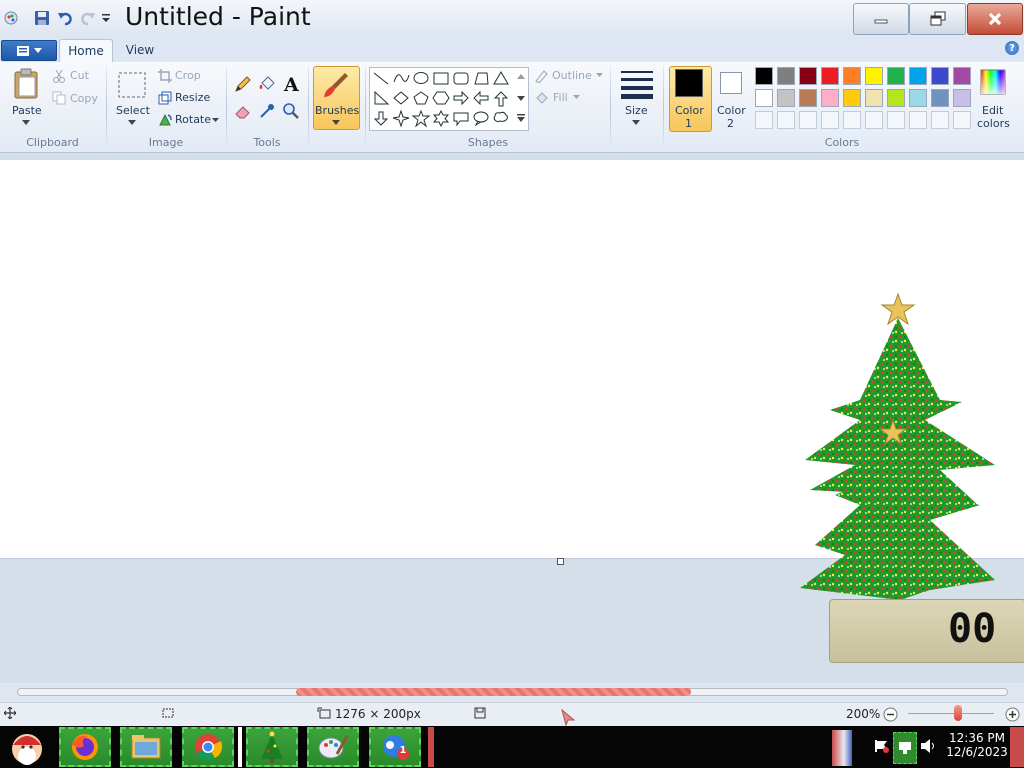 The height and width of the screenshot is (768, 1024). Describe the element at coordinates (441, 98) in the screenshot. I see `shape-hexagon` at that location.